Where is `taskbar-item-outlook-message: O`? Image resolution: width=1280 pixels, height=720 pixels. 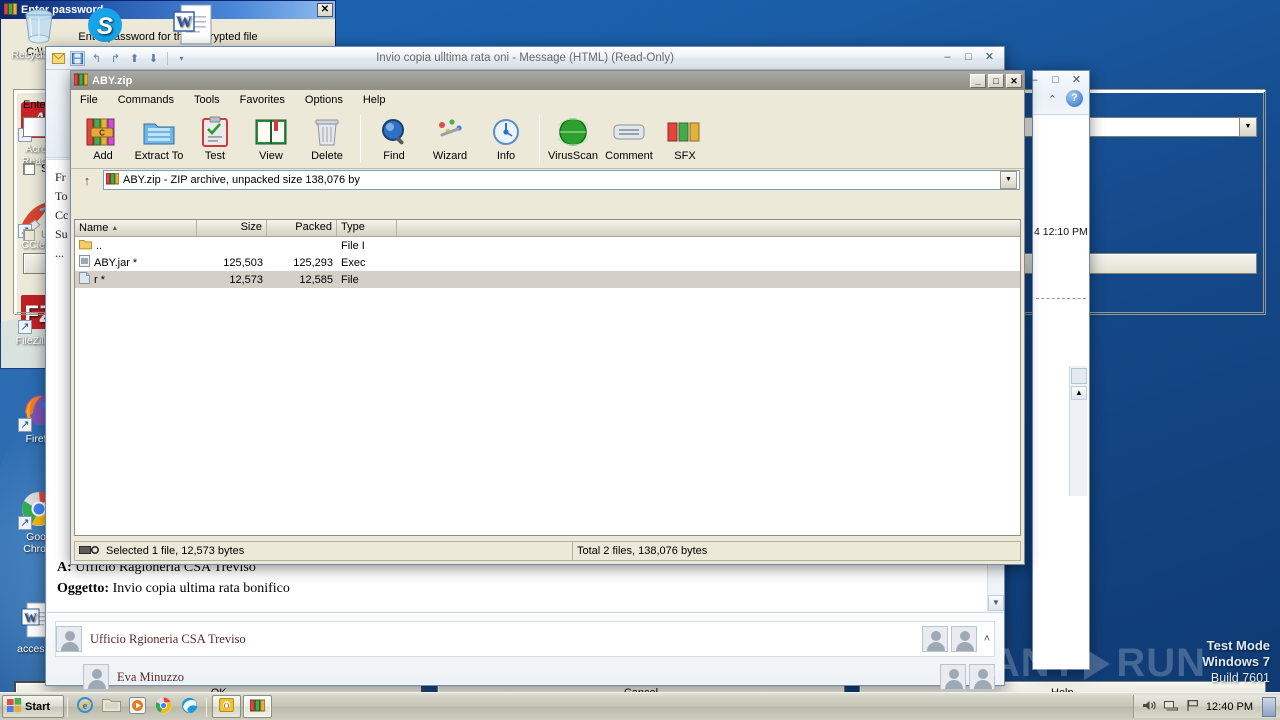 taskbar-item-outlook-message: O is located at coordinates (226, 706).